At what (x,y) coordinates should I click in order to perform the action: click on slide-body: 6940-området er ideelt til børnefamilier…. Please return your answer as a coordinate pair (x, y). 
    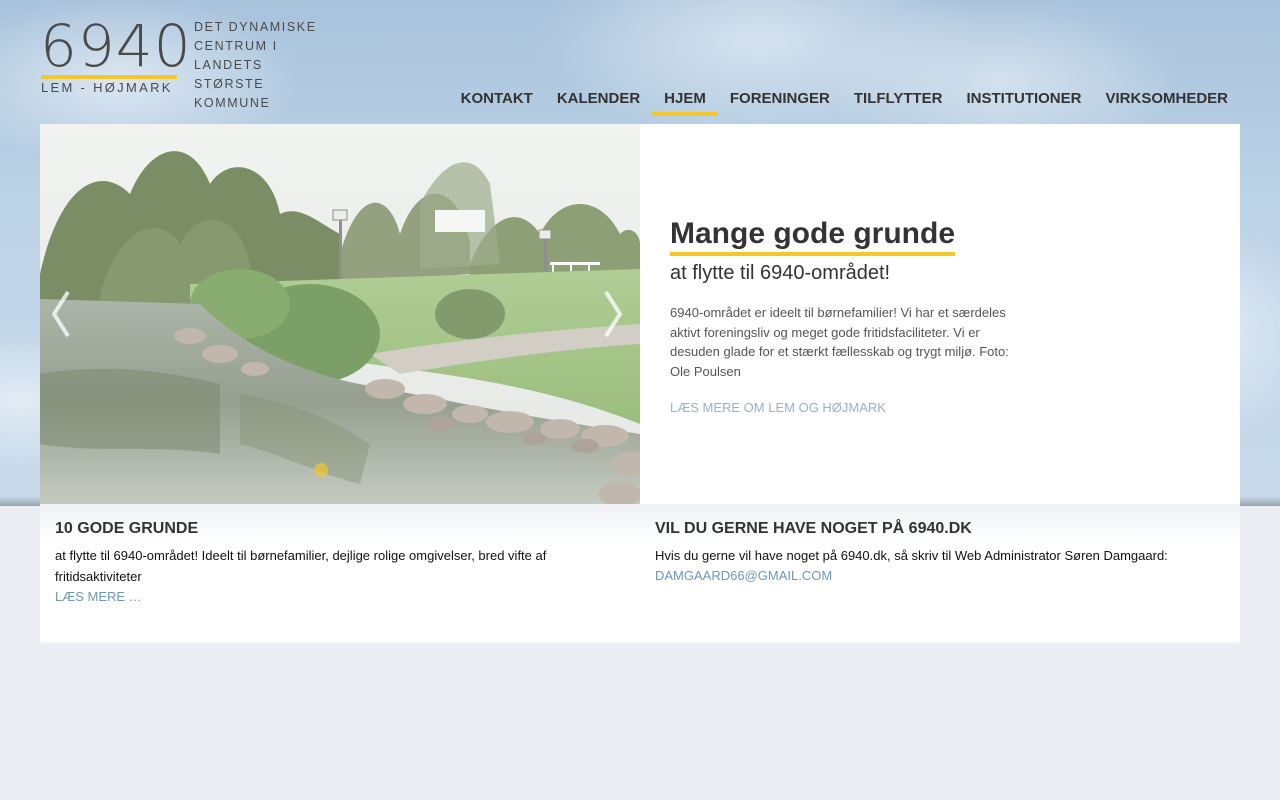
    Looking at the image, I should click on (839, 342).